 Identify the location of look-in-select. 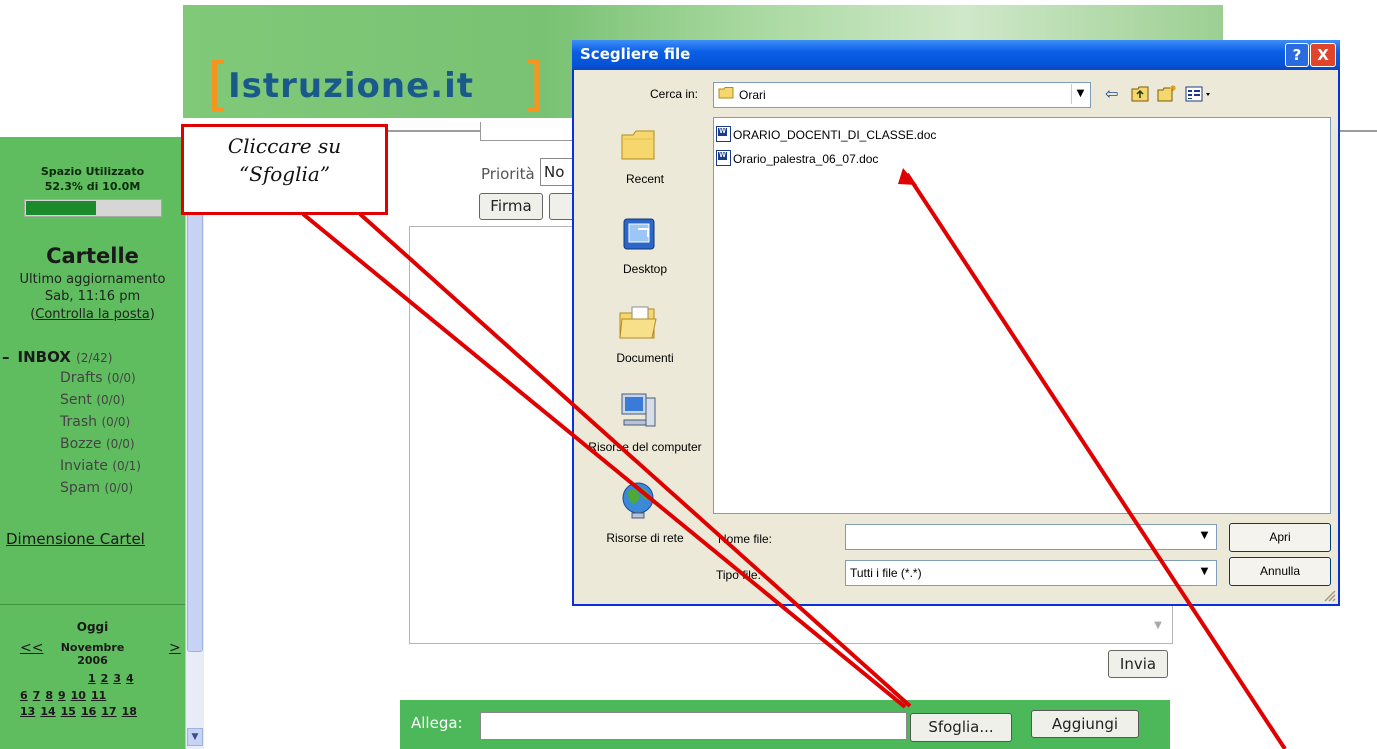
(902, 95).